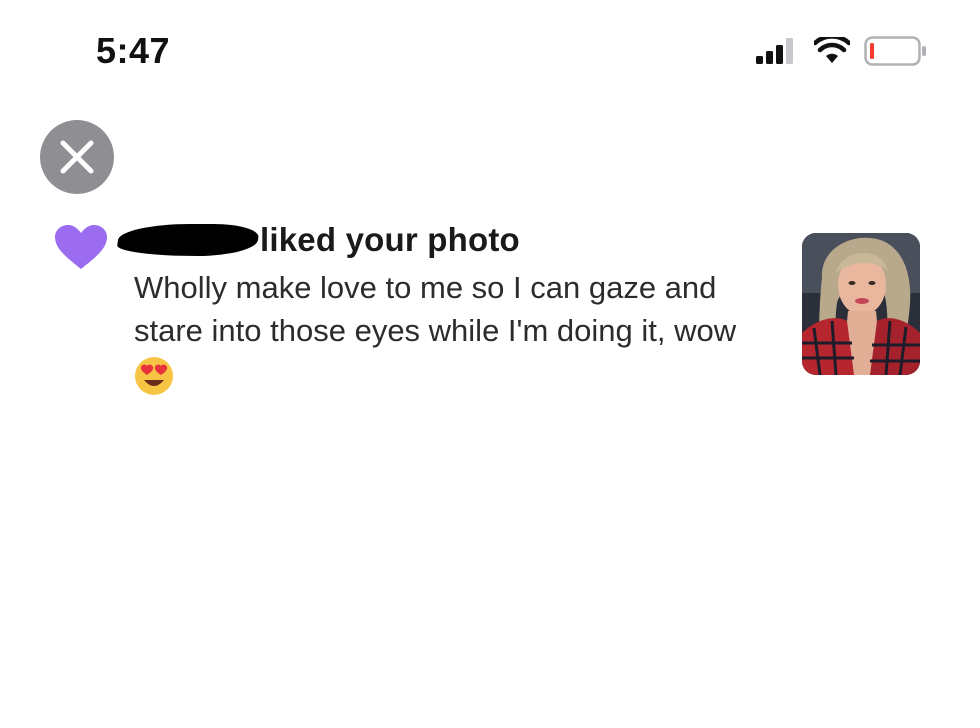 The height and width of the screenshot is (728, 980). Describe the element at coordinates (154, 375) in the screenshot. I see `heart-eyes-emoji-icon` at that location.